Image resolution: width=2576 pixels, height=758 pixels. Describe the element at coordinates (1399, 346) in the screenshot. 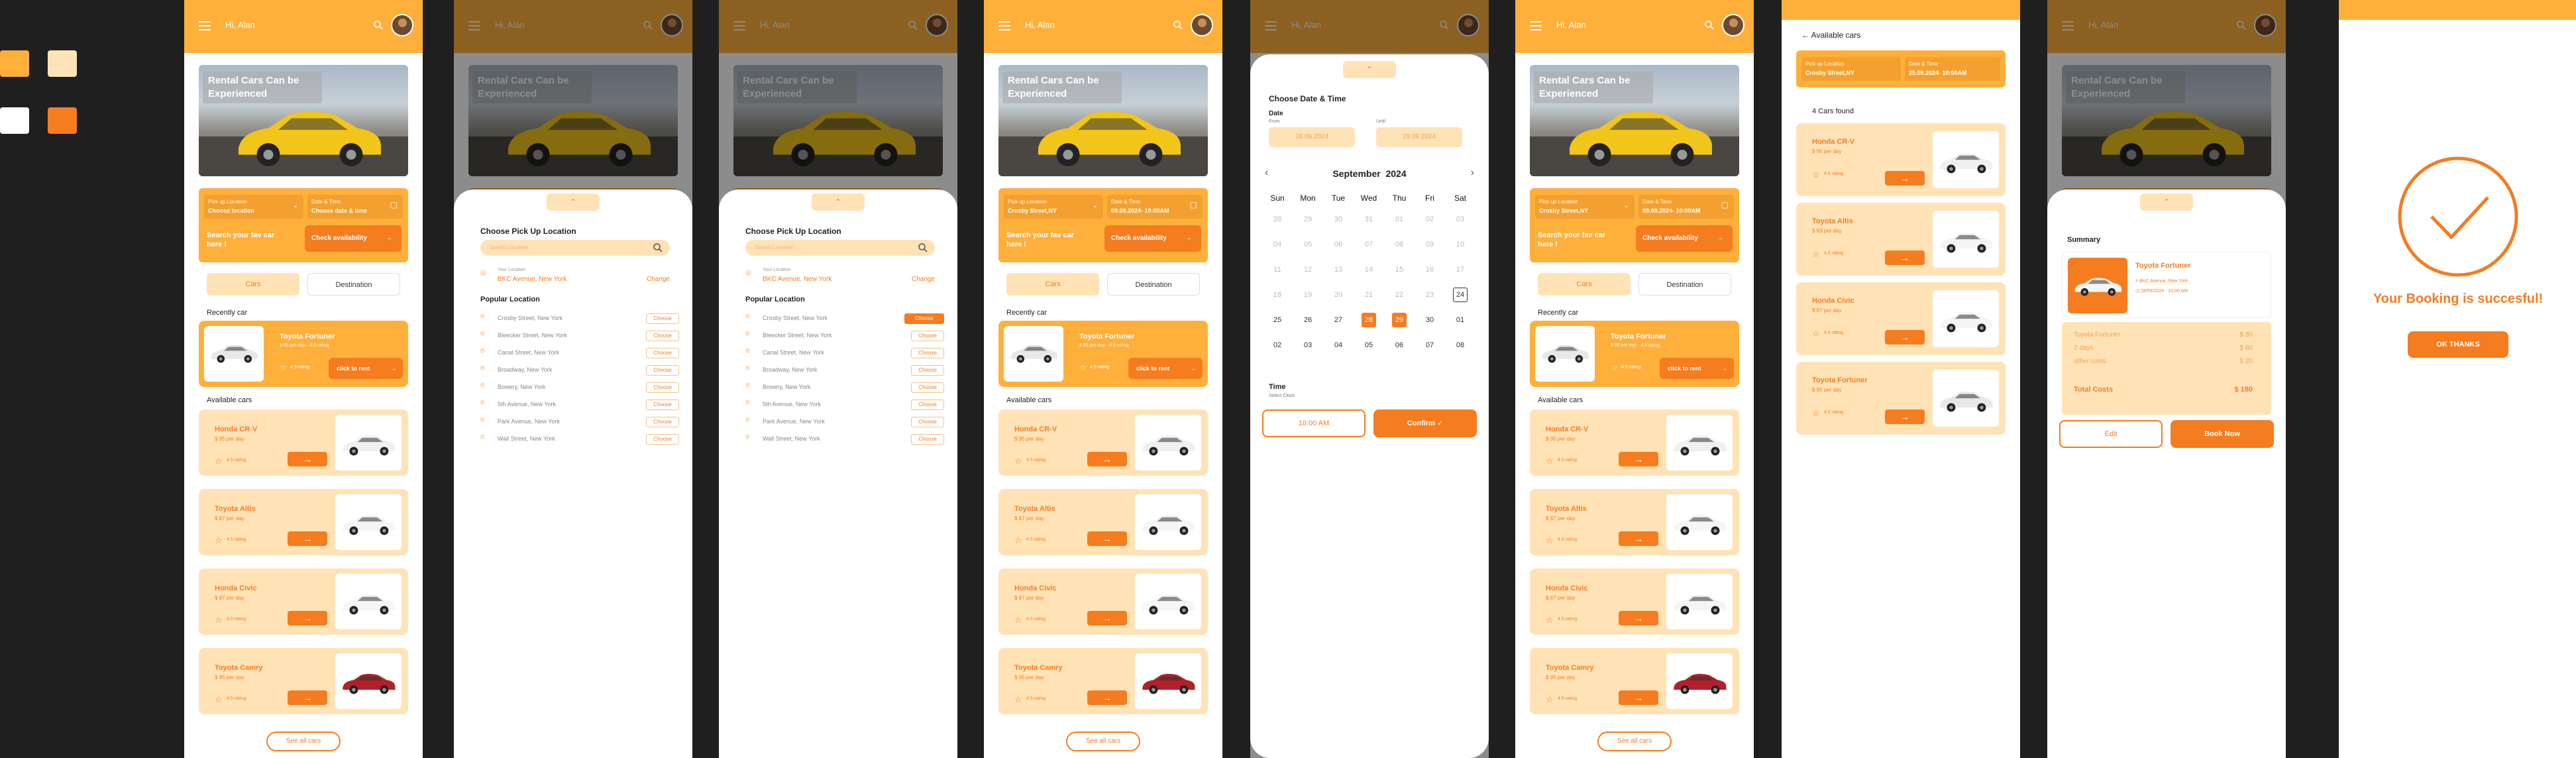

I see `calendar-day: 06` at that location.